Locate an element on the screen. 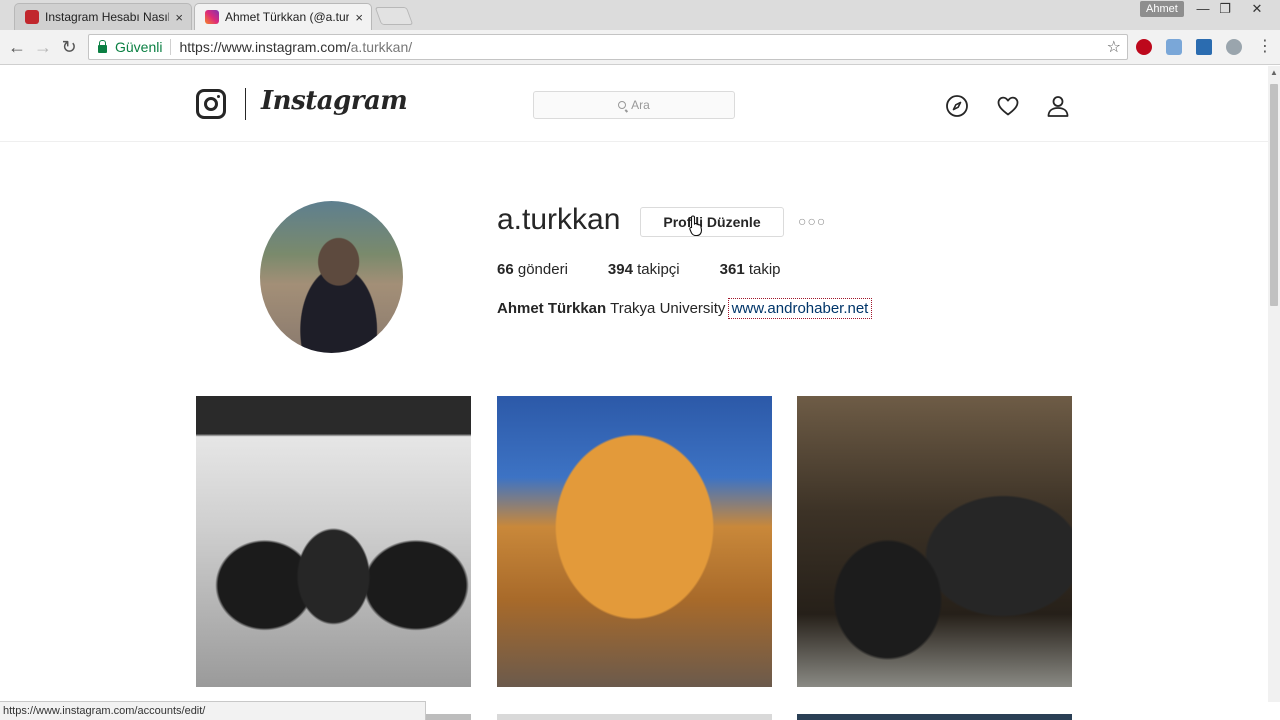  profile-avatar is located at coordinates (331, 277).